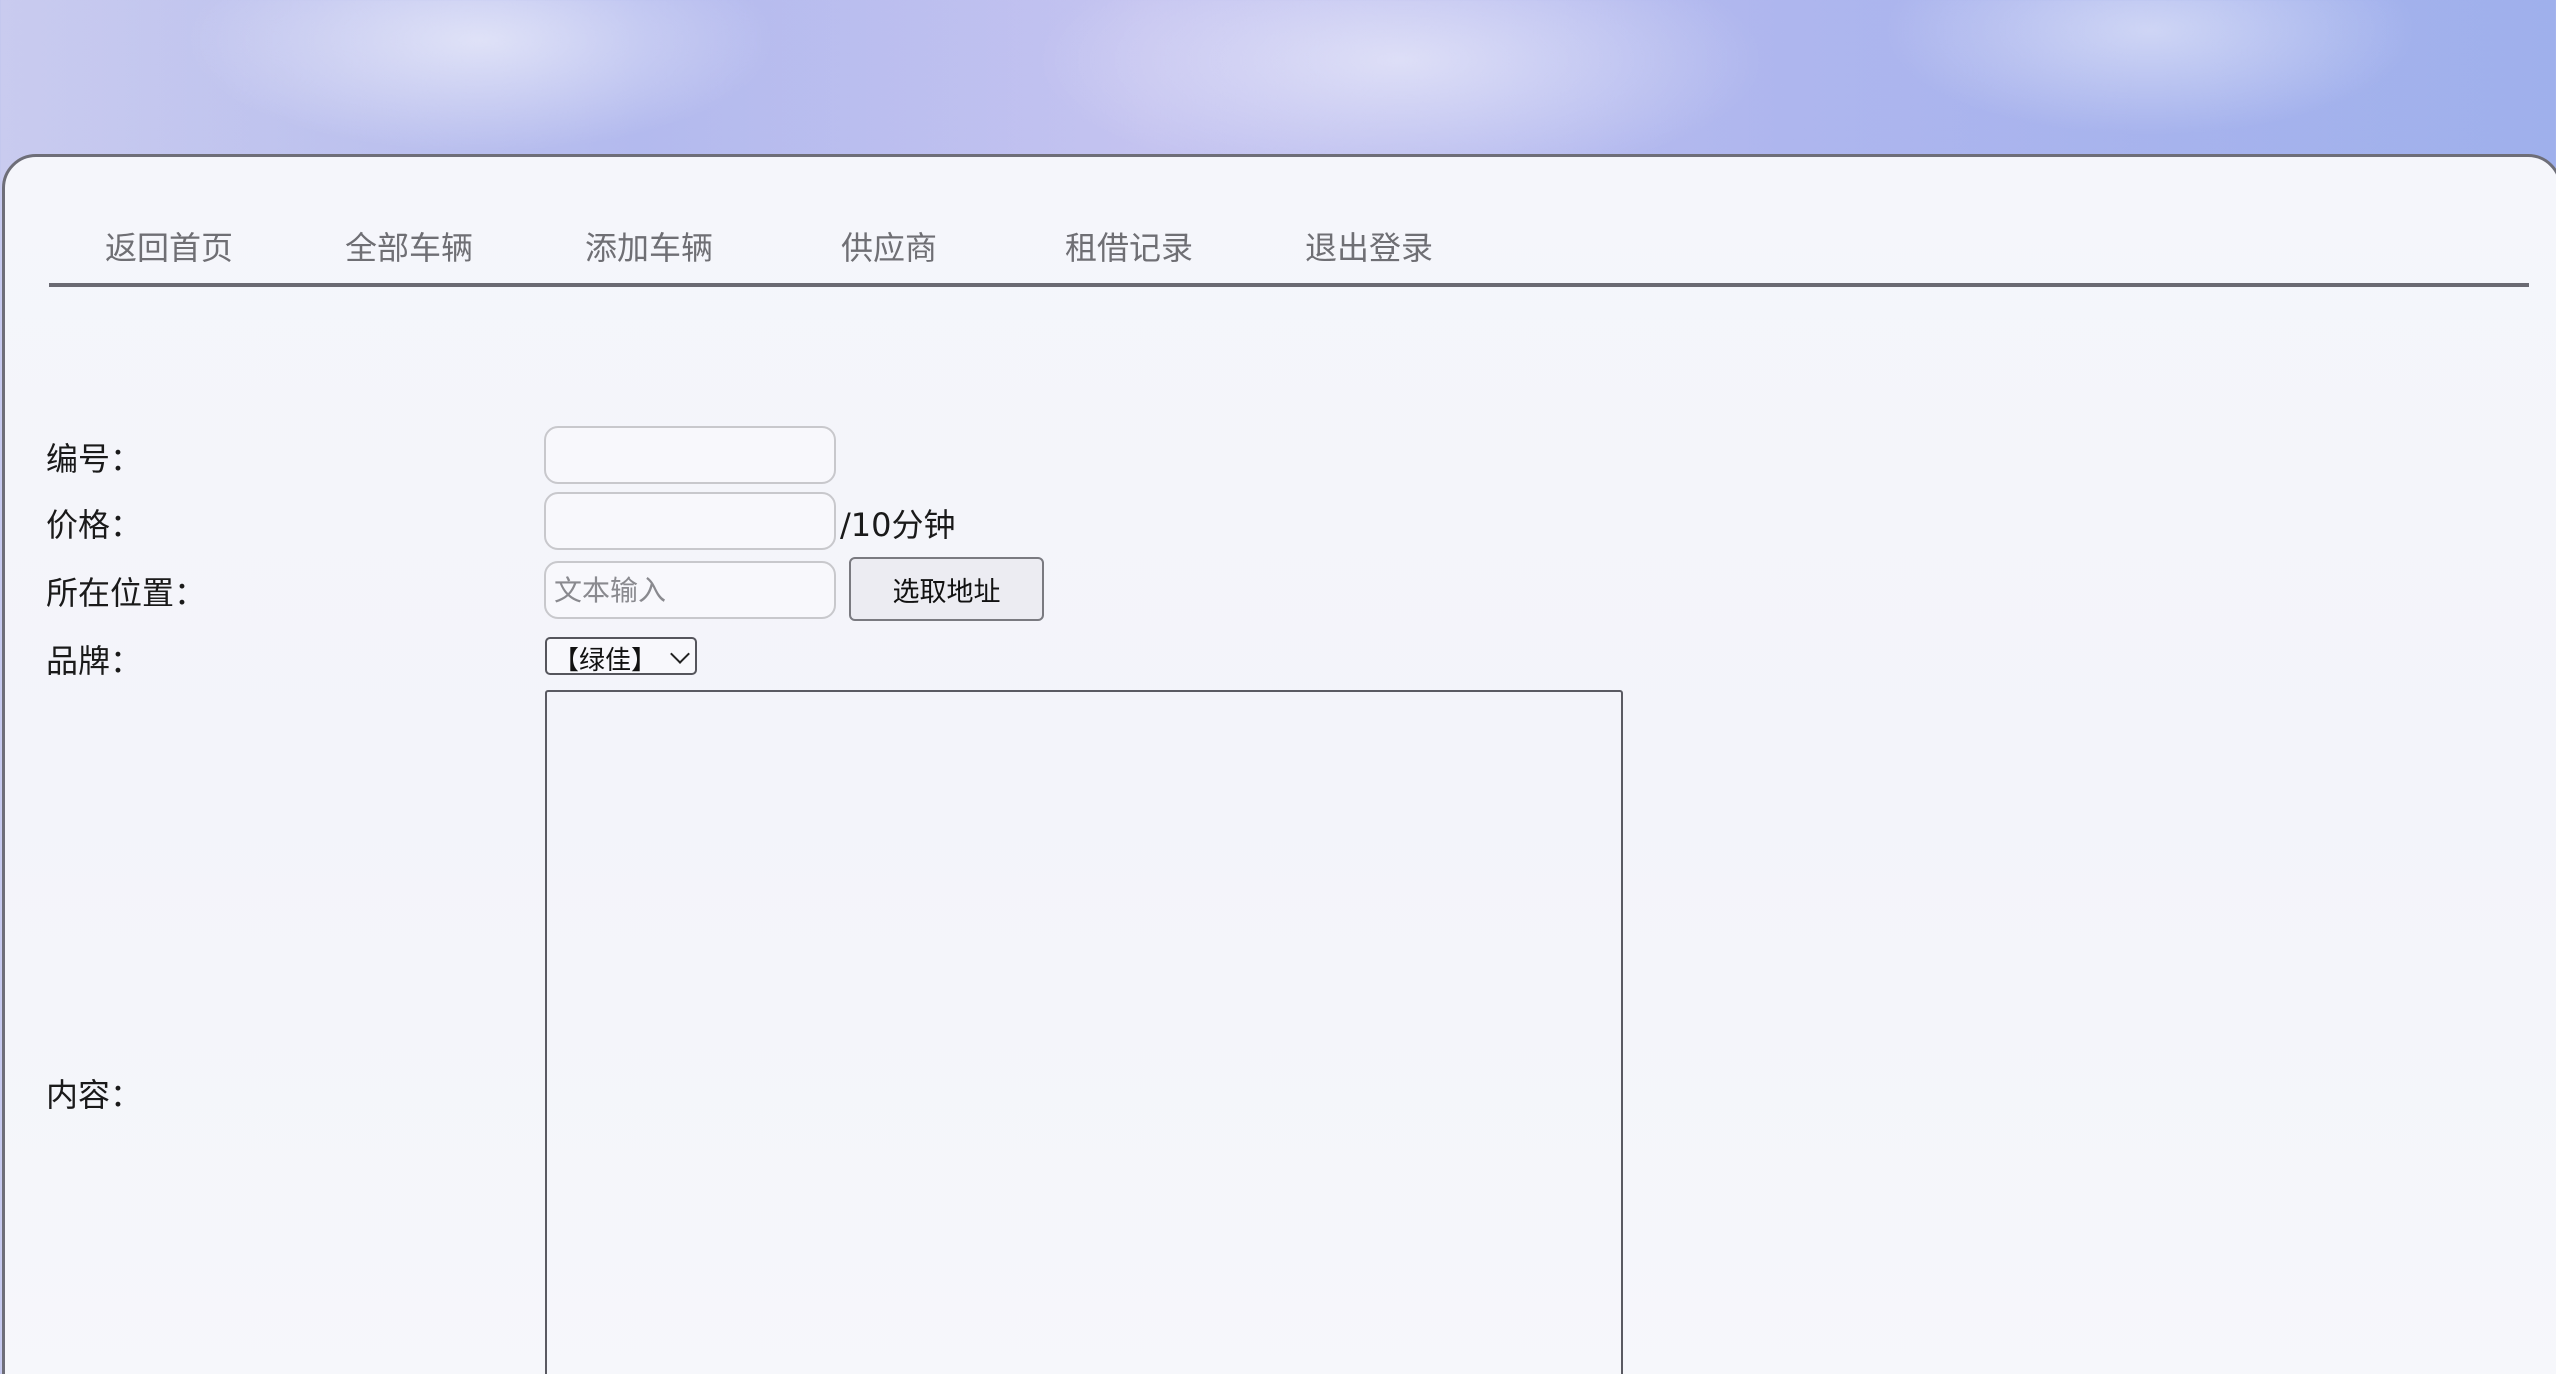  Describe the element at coordinates (126, 593) in the screenshot. I see `location-label: 所在位置：` at that location.